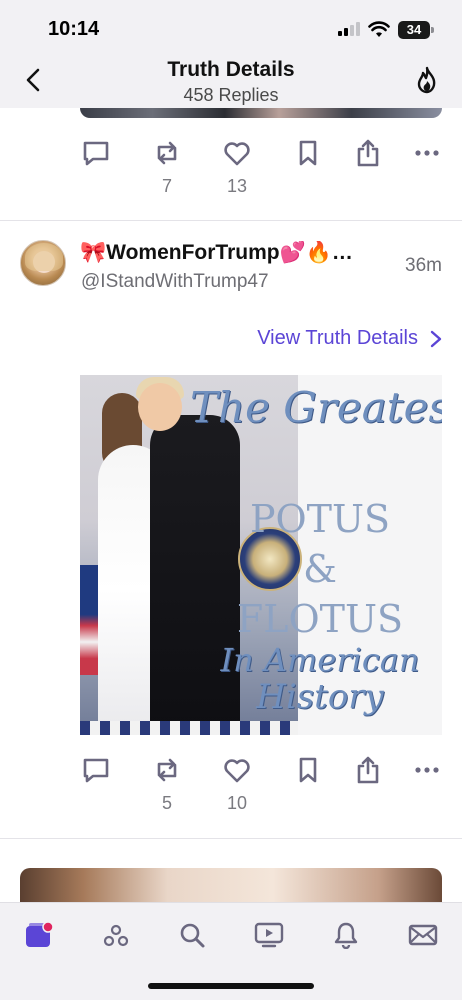 The width and height of the screenshot is (462, 1000). I want to click on wifi-icon, so click(379, 29).